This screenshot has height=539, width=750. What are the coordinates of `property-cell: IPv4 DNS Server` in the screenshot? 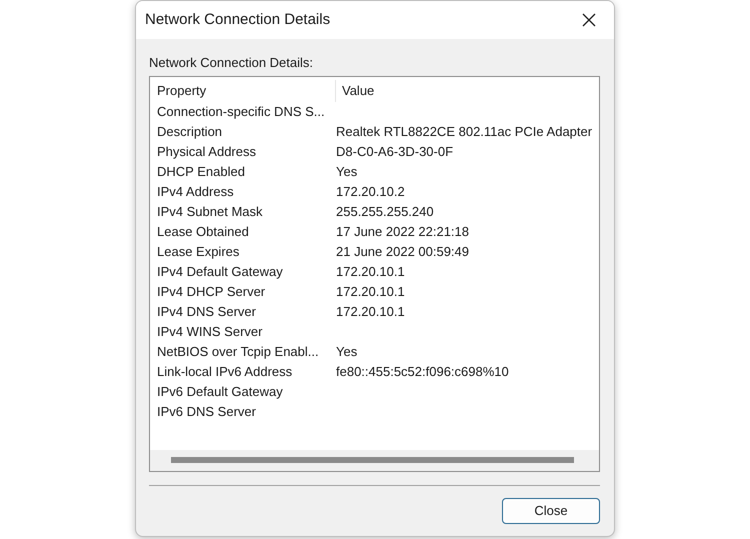 It's located at (206, 311).